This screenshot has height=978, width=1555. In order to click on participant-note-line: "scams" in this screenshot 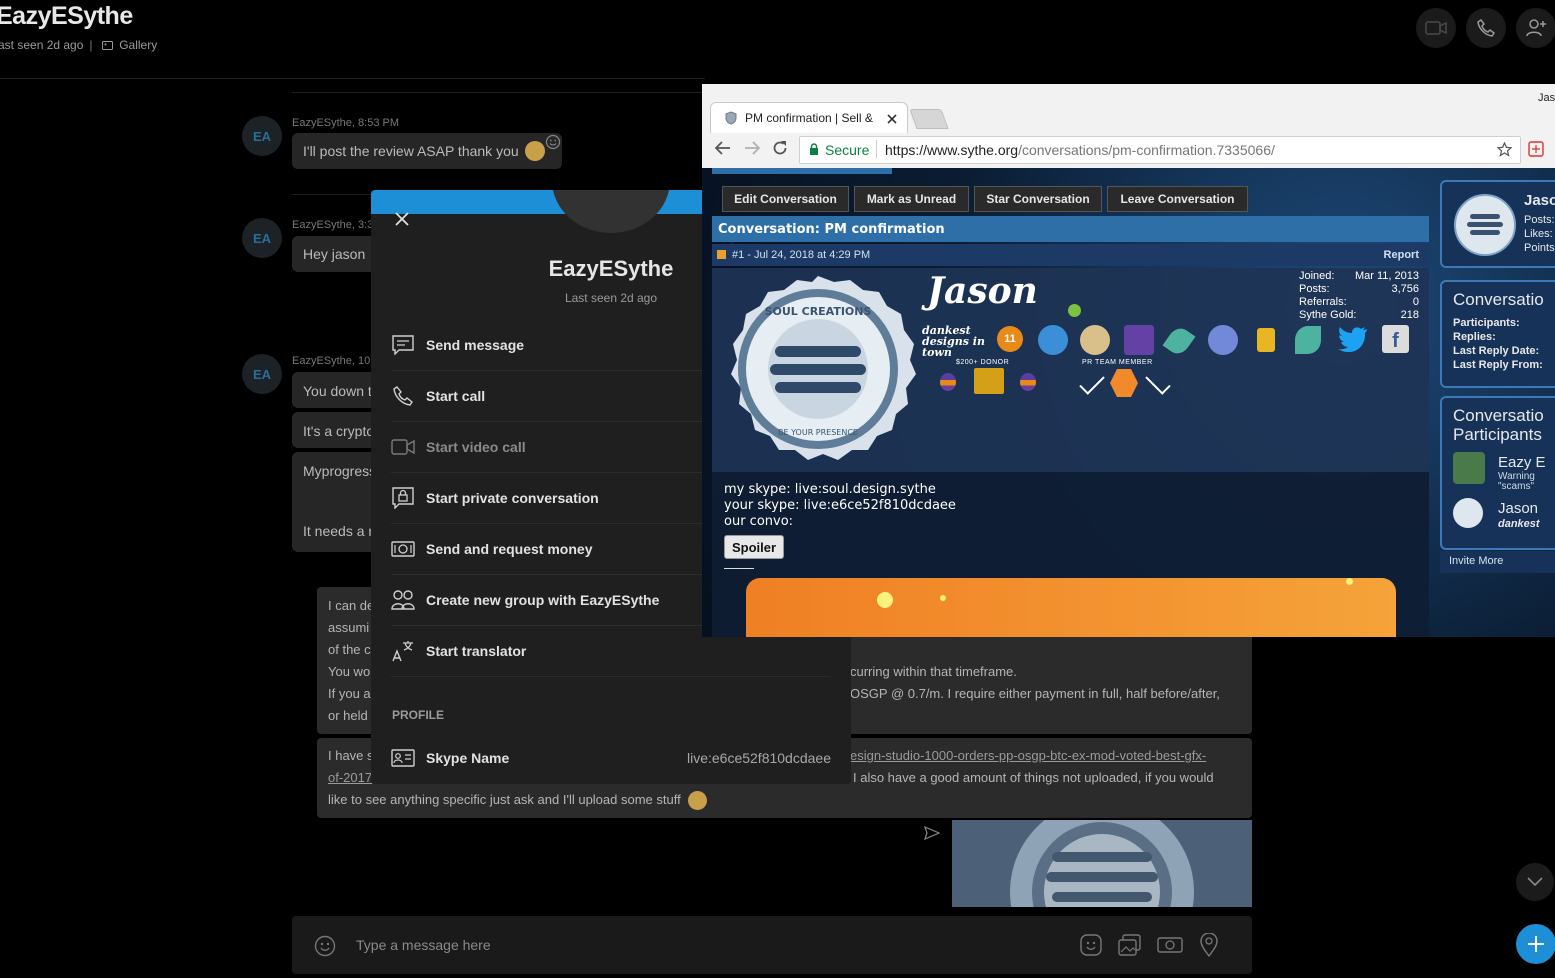, I will do `click(1516, 486)`.